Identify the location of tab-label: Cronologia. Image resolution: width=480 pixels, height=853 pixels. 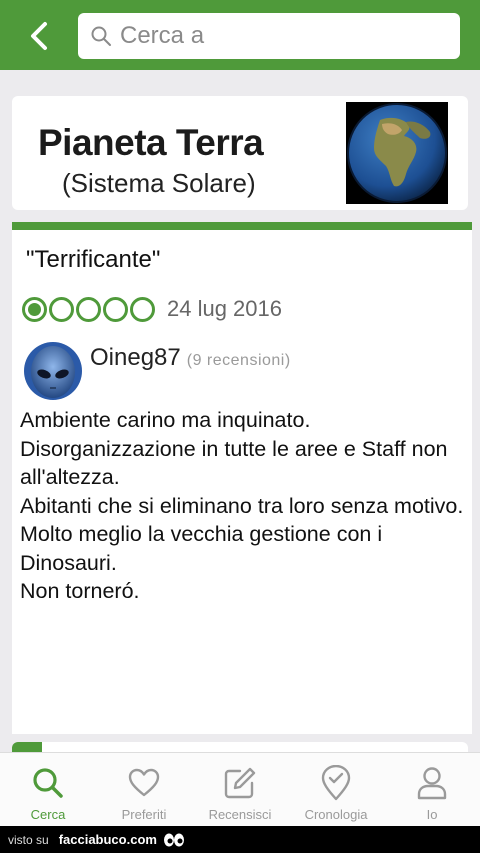
(336, 814).